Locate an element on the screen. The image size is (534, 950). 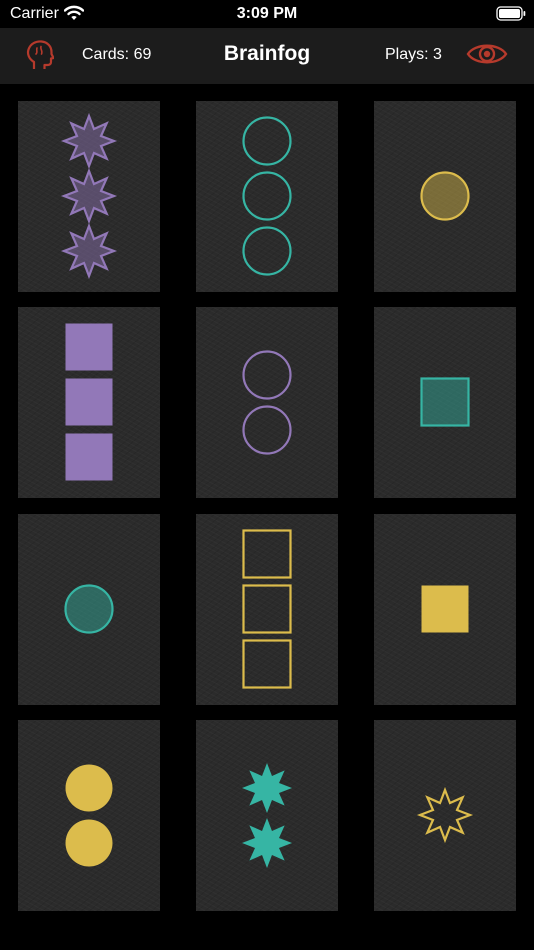
page-title: Brainfog is located at coordinates (267, 53).